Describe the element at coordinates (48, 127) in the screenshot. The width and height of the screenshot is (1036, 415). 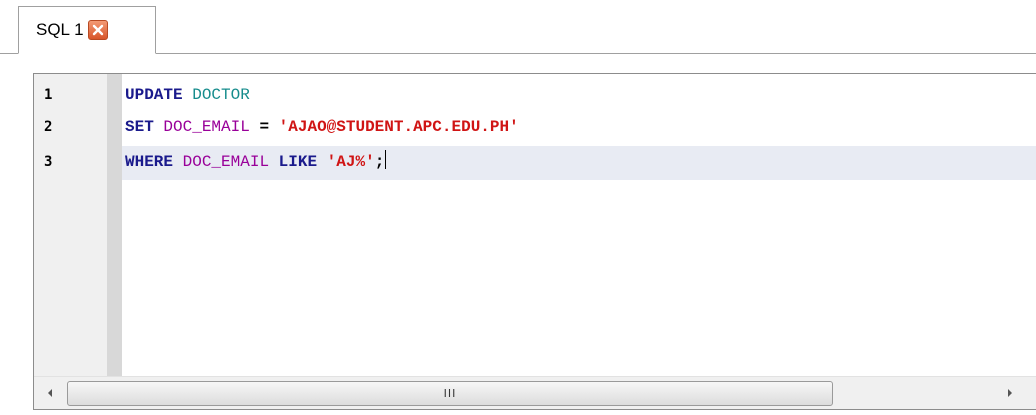
I see `line-number: 2` at that location.